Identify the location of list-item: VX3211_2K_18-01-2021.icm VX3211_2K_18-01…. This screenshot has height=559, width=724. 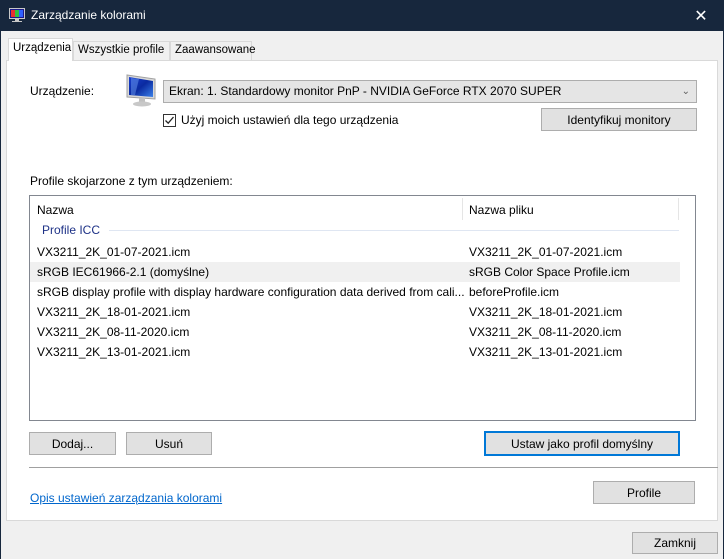
(355, 312).